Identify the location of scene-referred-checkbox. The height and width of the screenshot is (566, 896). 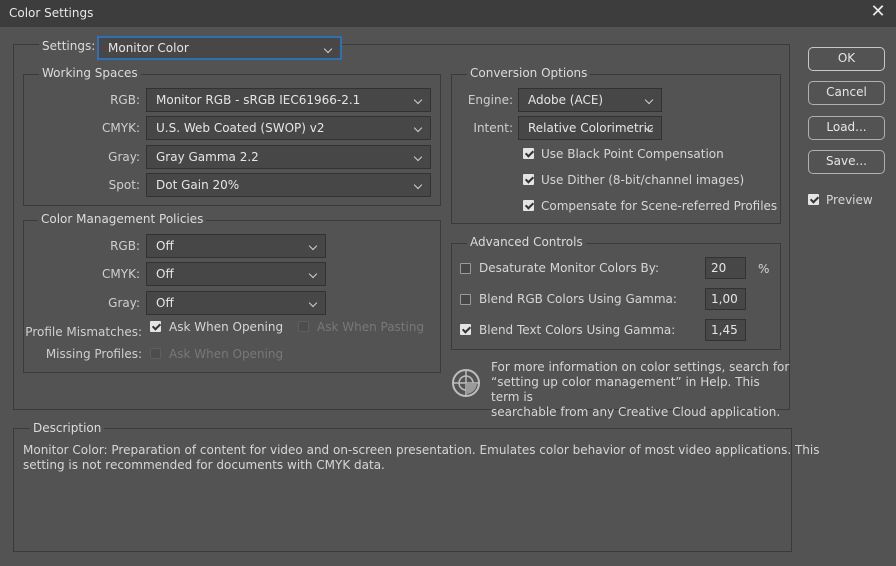
(528, 205).